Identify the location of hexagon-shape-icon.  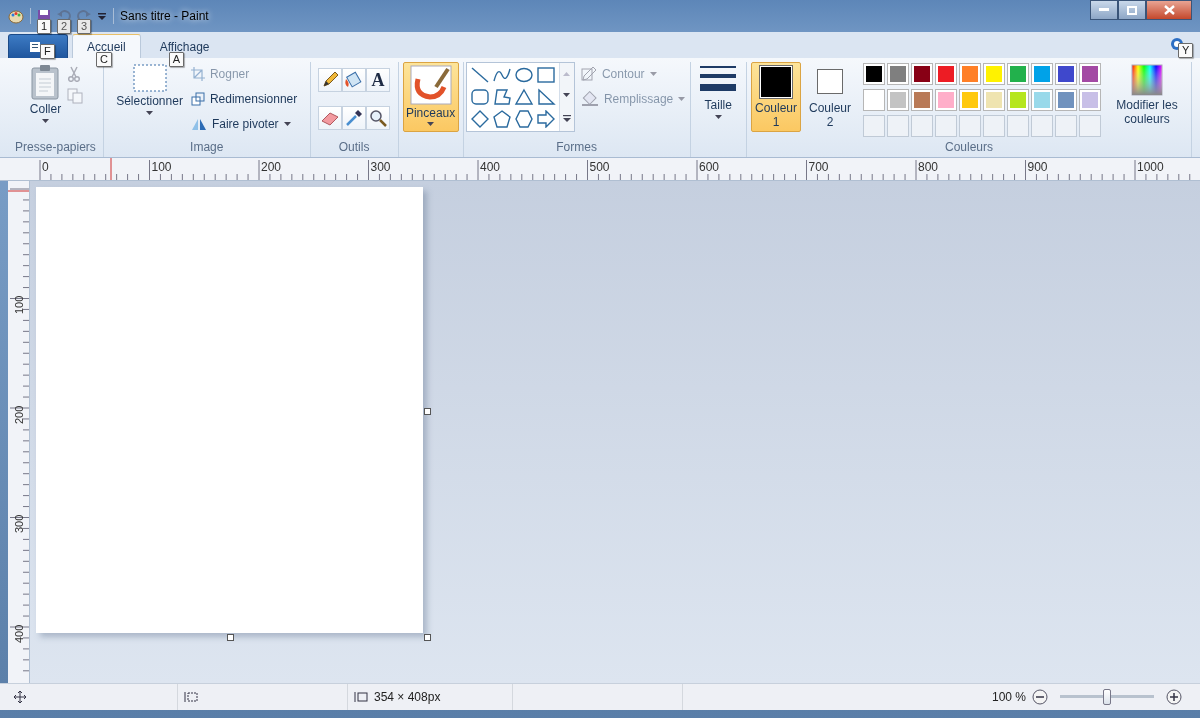
(523, 119).